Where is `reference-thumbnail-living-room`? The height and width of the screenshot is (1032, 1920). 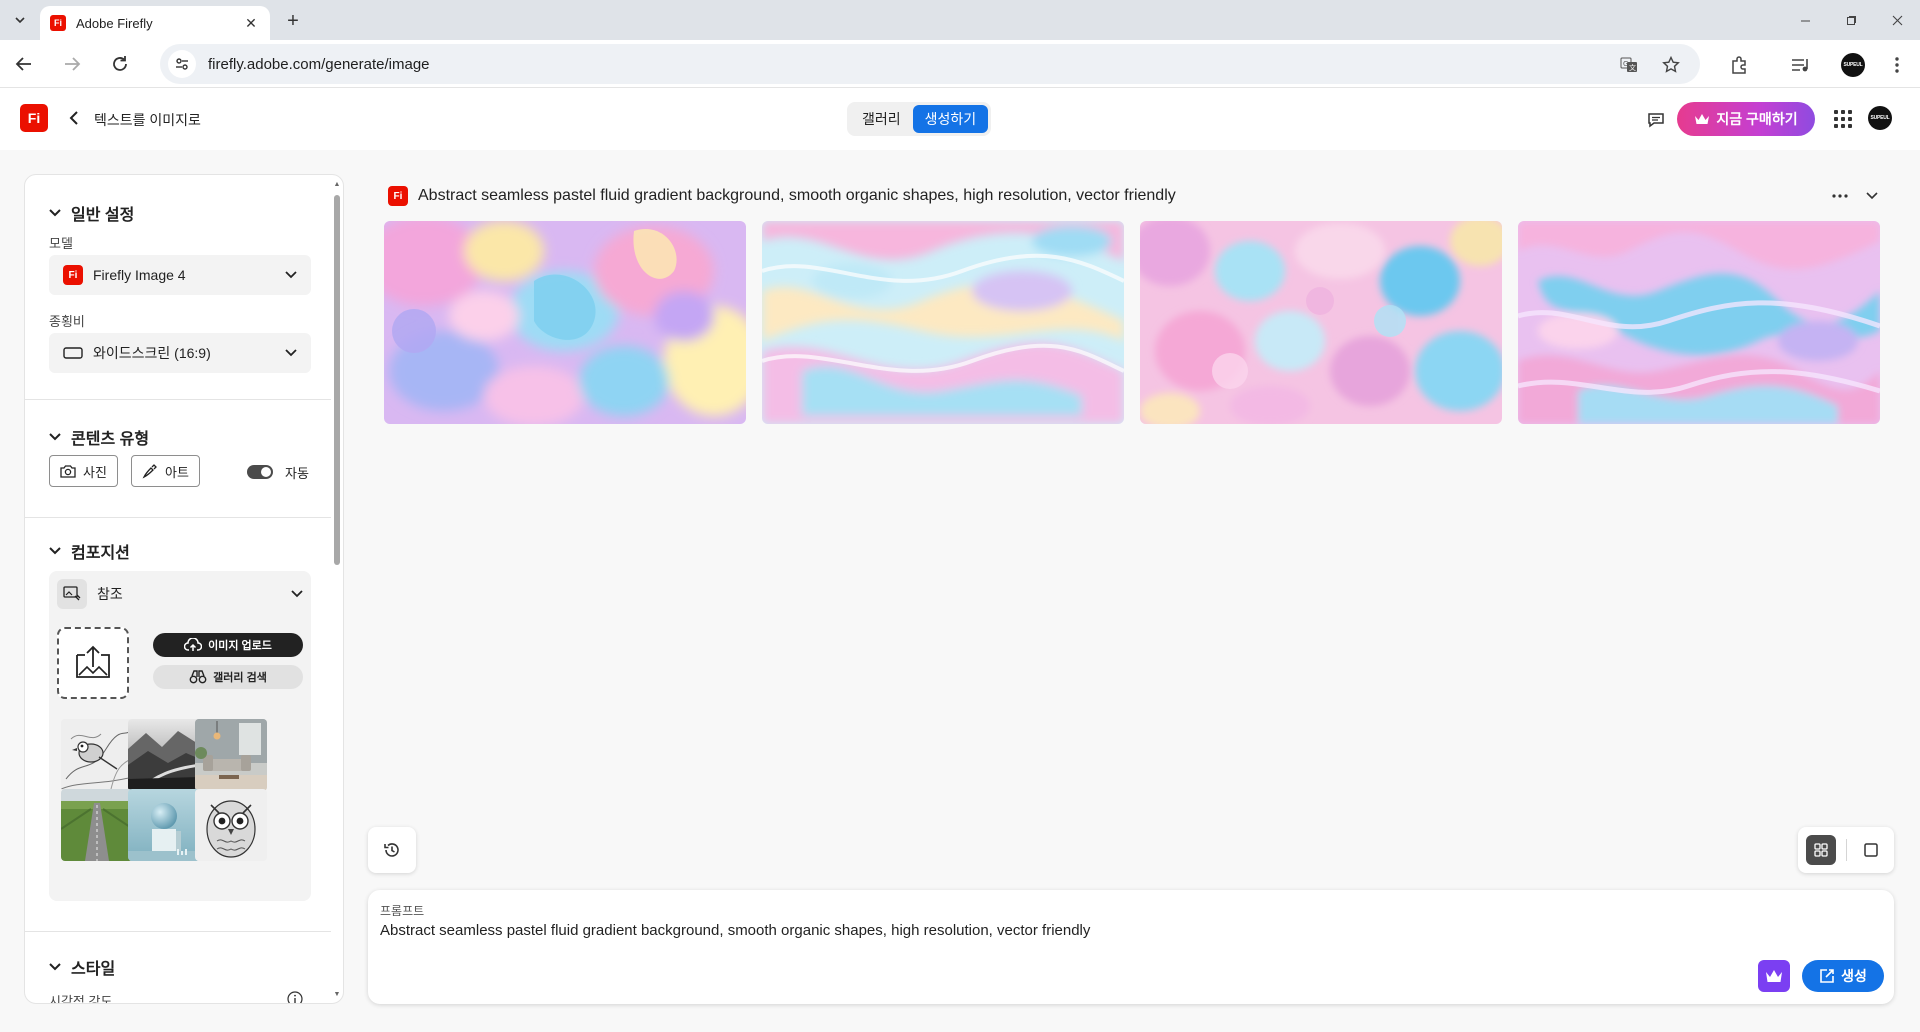 reference-thumbnail-living-room is located at coordinates (231, 755).